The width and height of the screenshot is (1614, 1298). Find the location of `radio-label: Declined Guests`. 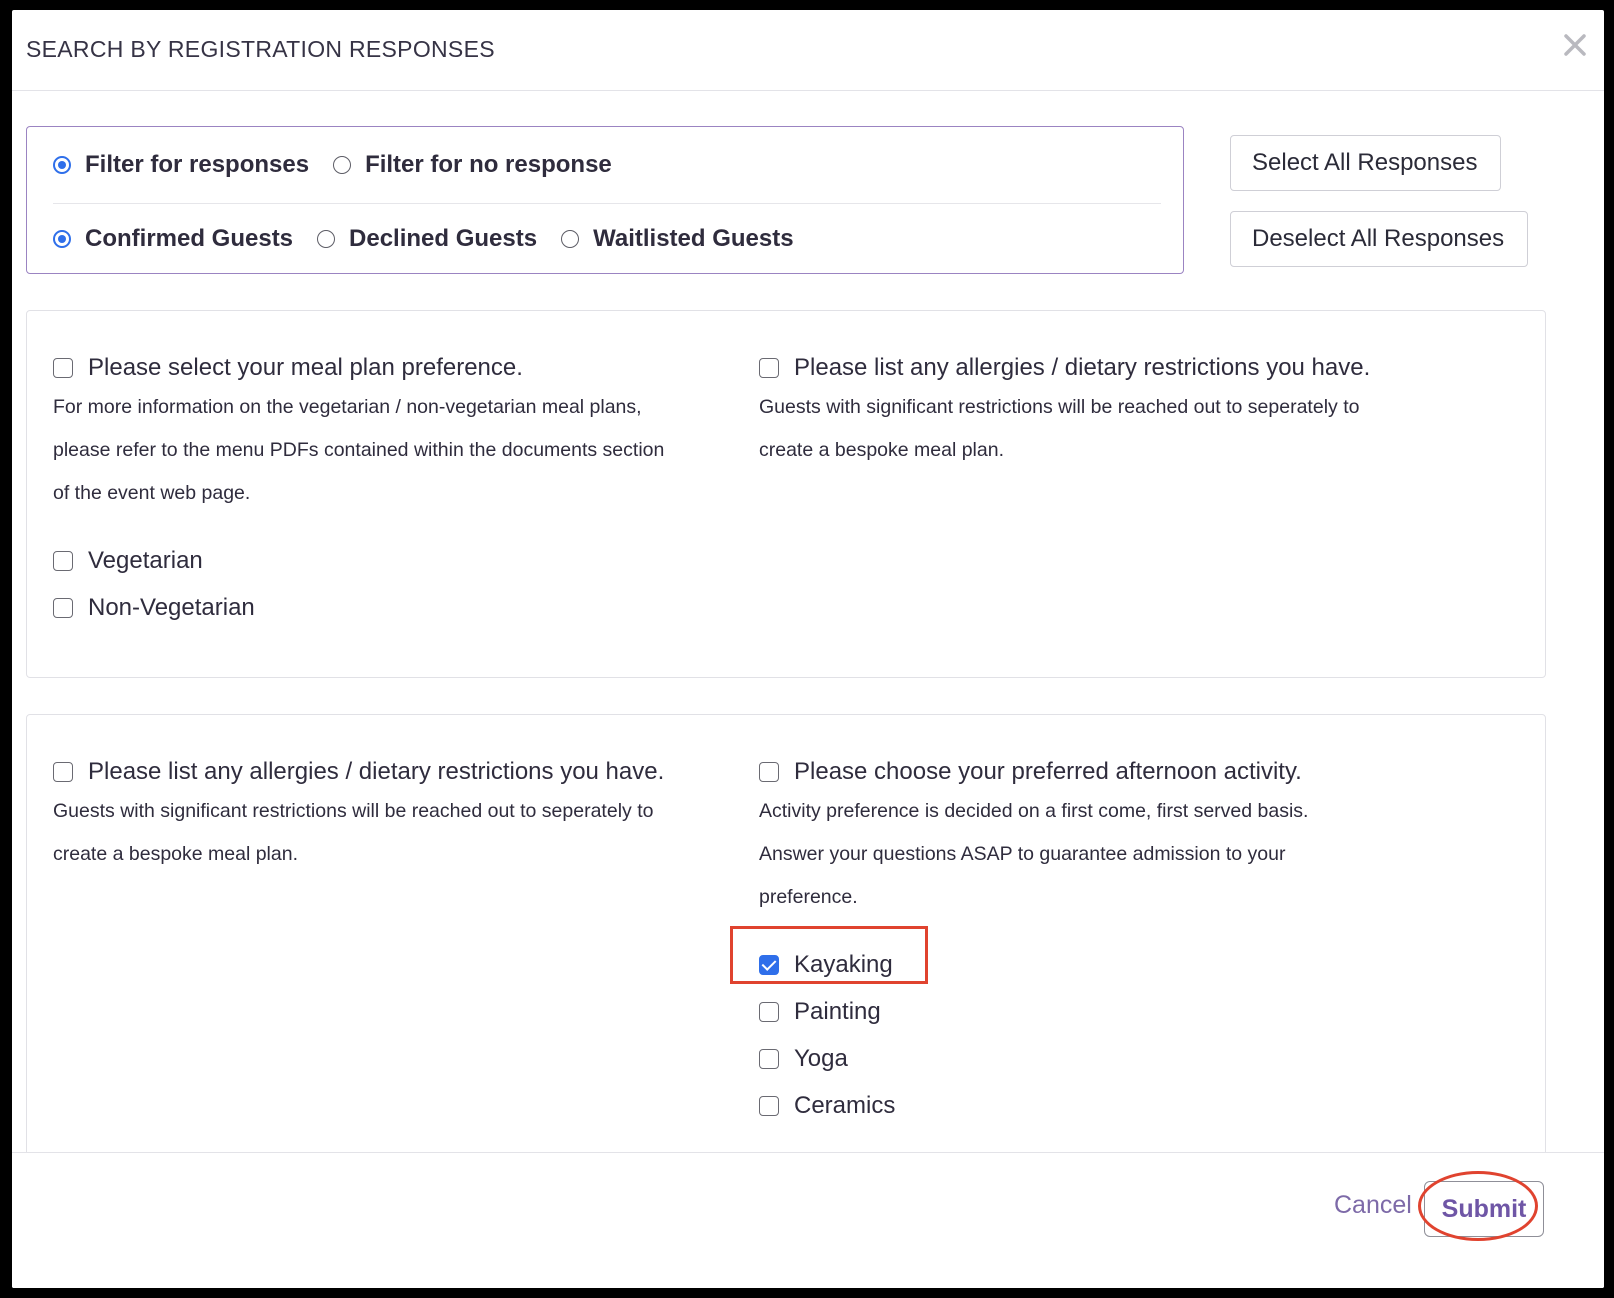

radio-label: Declined Guests is located at coordinates (443, 238).